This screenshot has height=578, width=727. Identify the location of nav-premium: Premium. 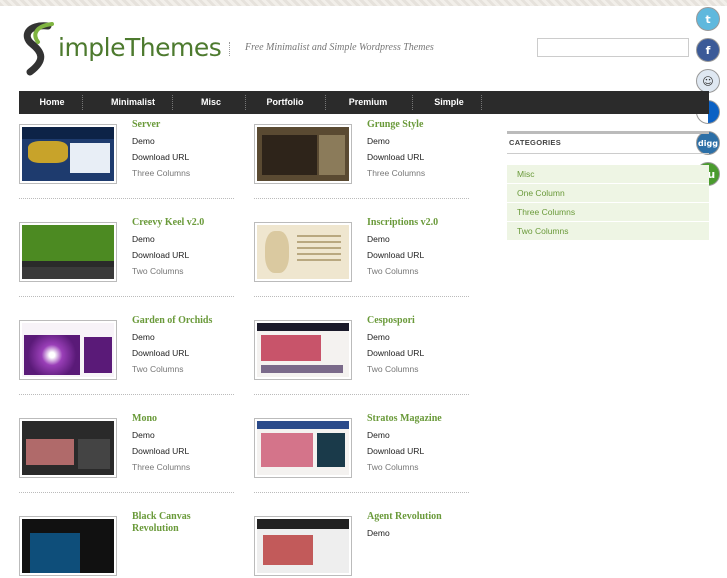
(368, 102).